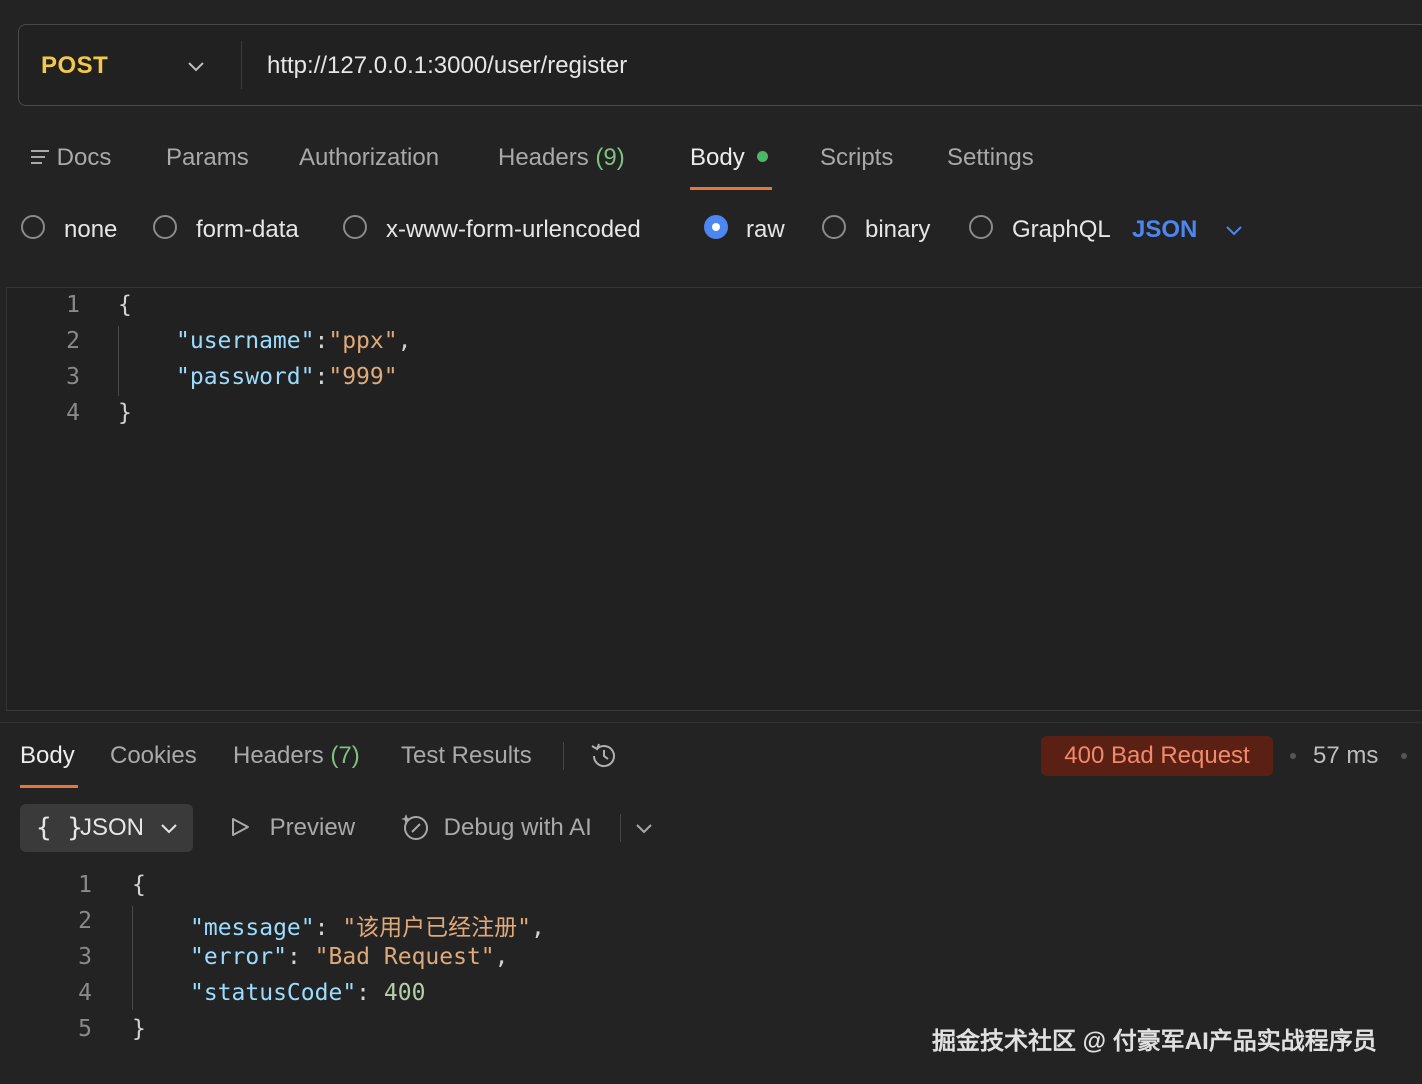 The width and height of the screenshot is (1422, 1084). I want to click on response-time: 57 ms, so click(1345, 756).